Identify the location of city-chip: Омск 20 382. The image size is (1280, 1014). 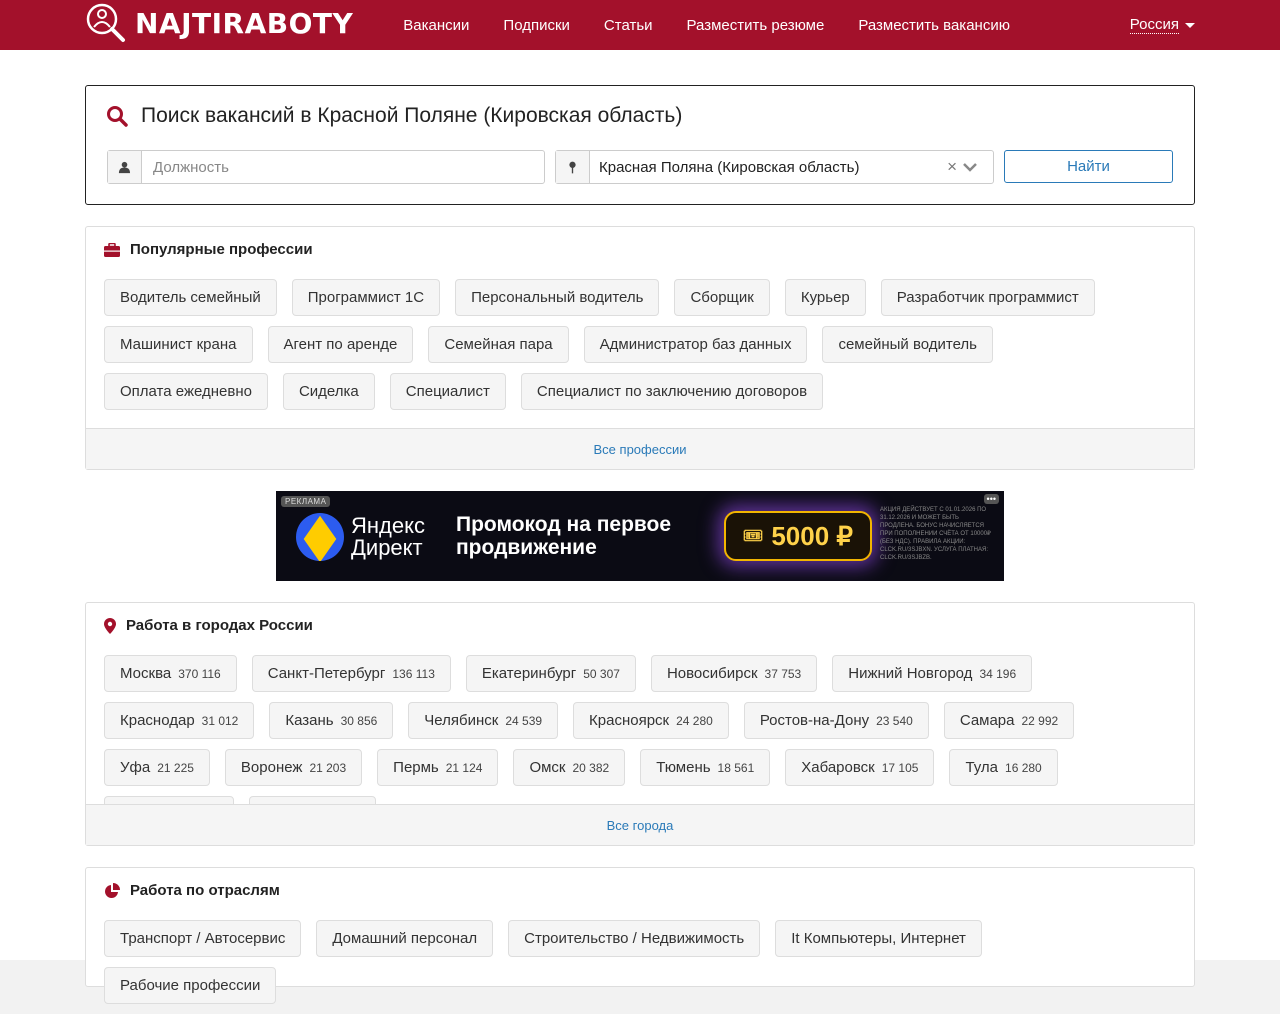
(569, 767).